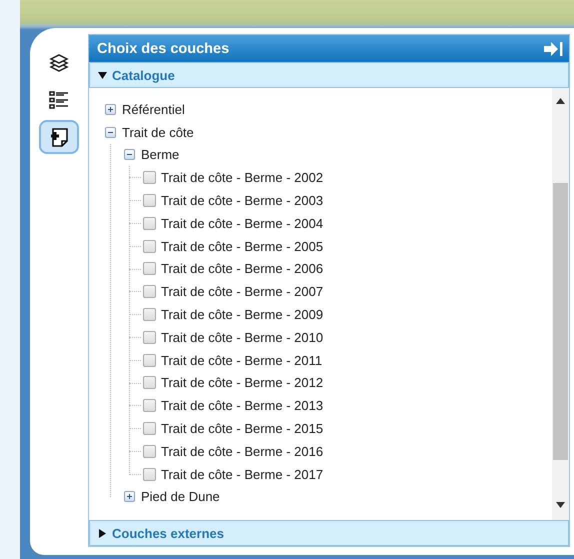 This screenshot has width=574, height=559. Describe the element at coordinates (153, 109) in the screenshot. I see `tree-folder-label: Référentiel` at that location.